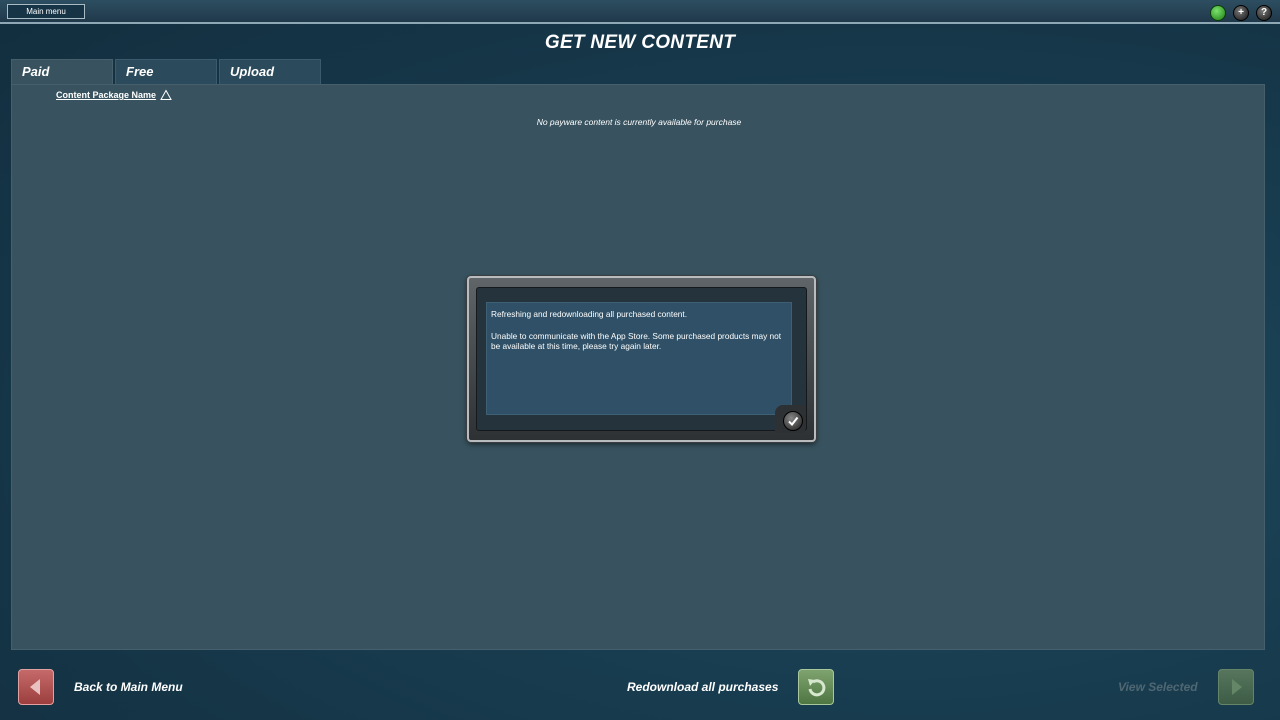  What do you see at coordinates (270, 71) in the screenshot?
I see `tab-upload: Upload` at bounding box center [270, 71].